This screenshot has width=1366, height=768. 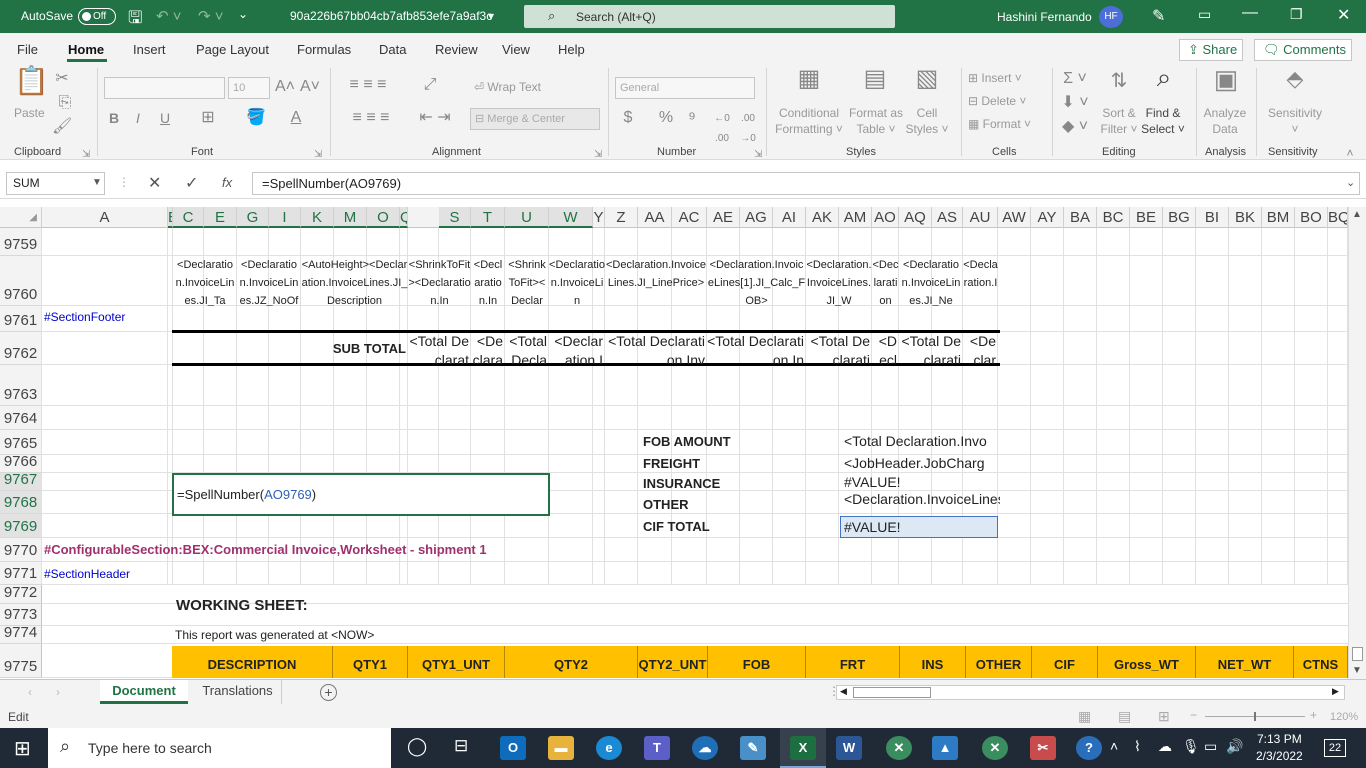 What do you see at coordinates (1255, 716) in the screenshot?
I see `zoom-slider-thumb` at bounding box center [1255, 716].